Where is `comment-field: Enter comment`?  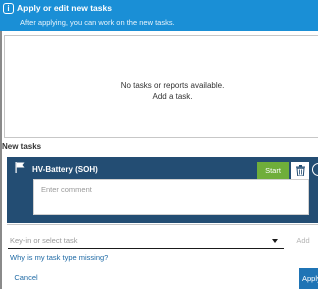
comment-field: Enter comment is located at coordinates (171, 197).